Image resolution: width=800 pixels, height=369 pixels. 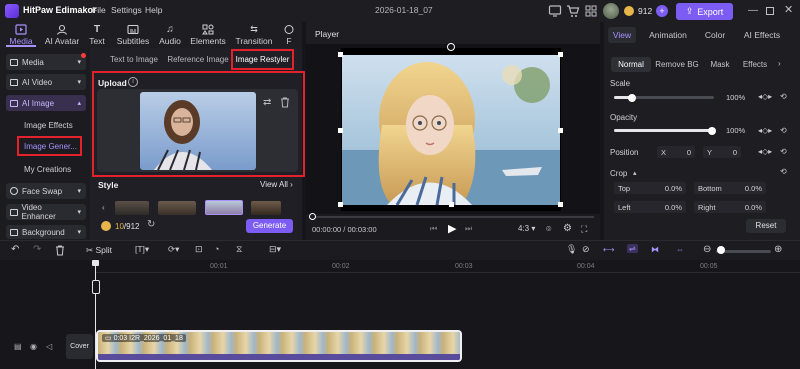 I want to click on view-all-link: View All ›, so click(x=276, y=184).